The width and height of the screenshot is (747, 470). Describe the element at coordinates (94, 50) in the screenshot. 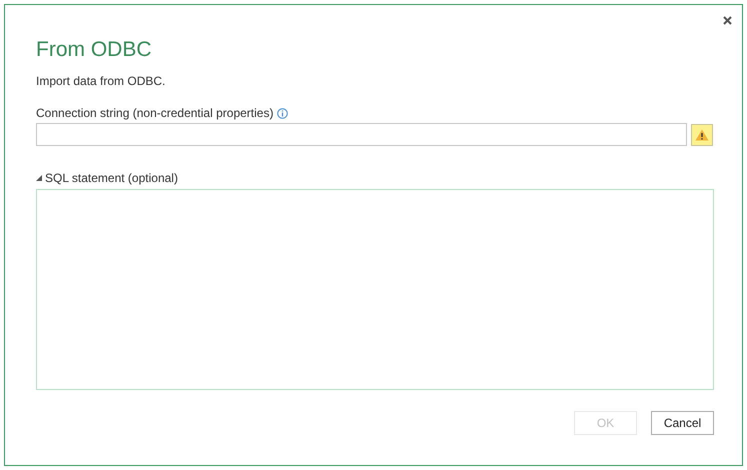

I see `dialog-title: From ODBC` at that location.